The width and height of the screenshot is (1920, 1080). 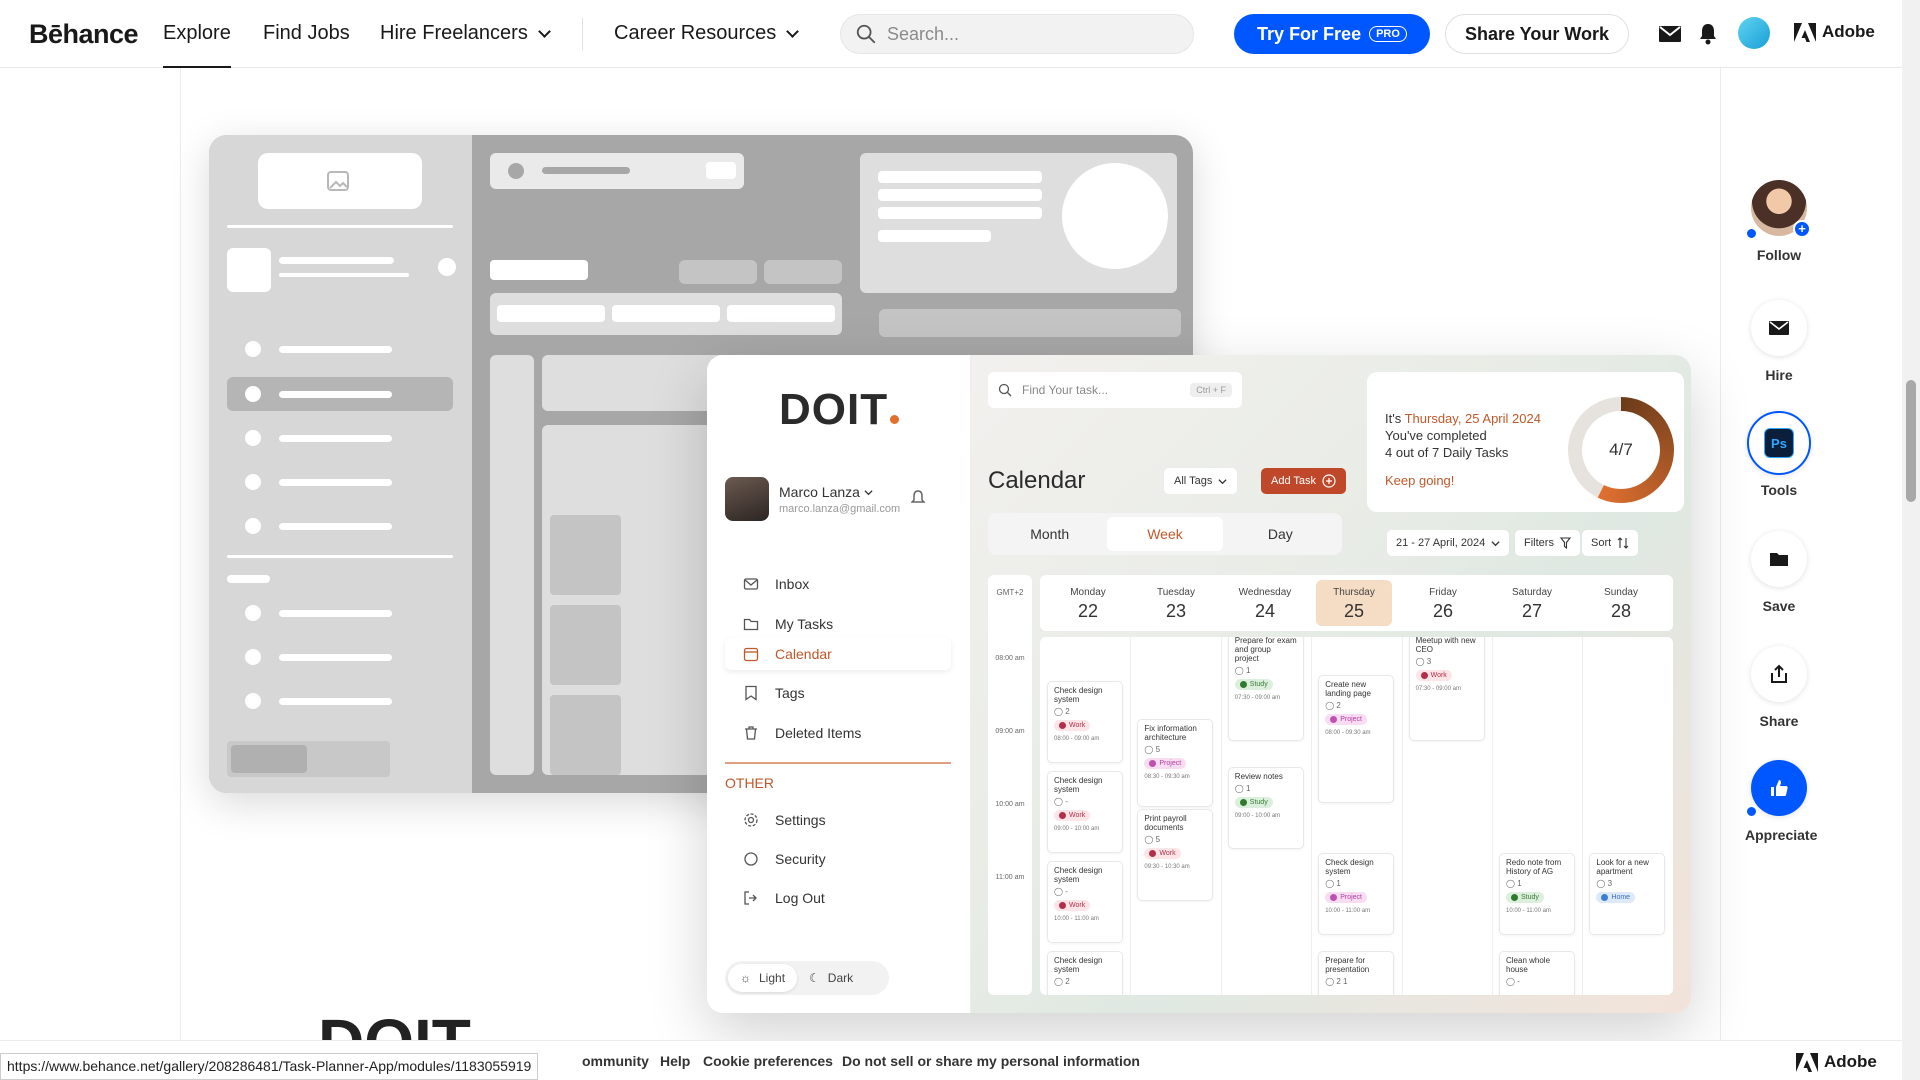 What do you see at coordinates (1532, 611) in the screenshot?
I see `day-number: 27` at bounding box center [1532, 611].